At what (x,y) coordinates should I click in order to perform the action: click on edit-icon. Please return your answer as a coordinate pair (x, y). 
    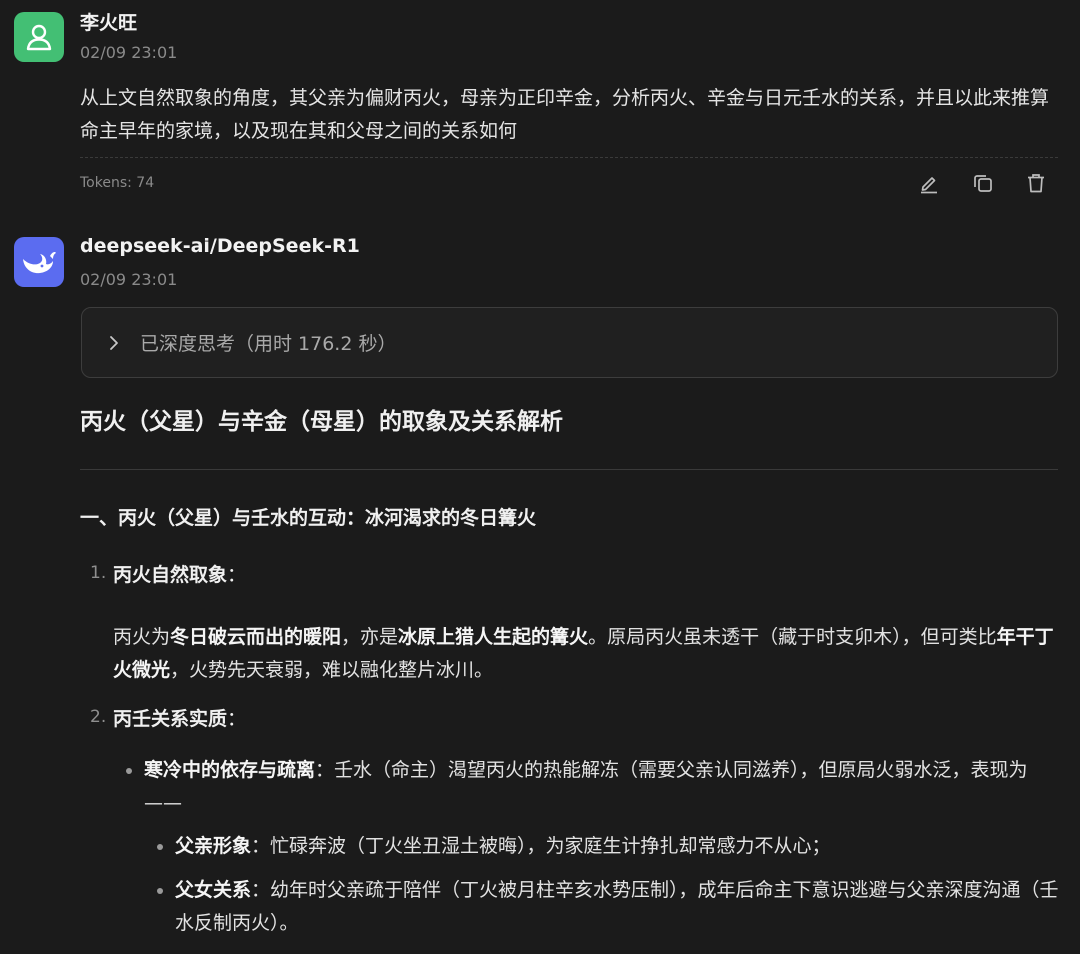
    Looking at the image, I should click on (929, 185).